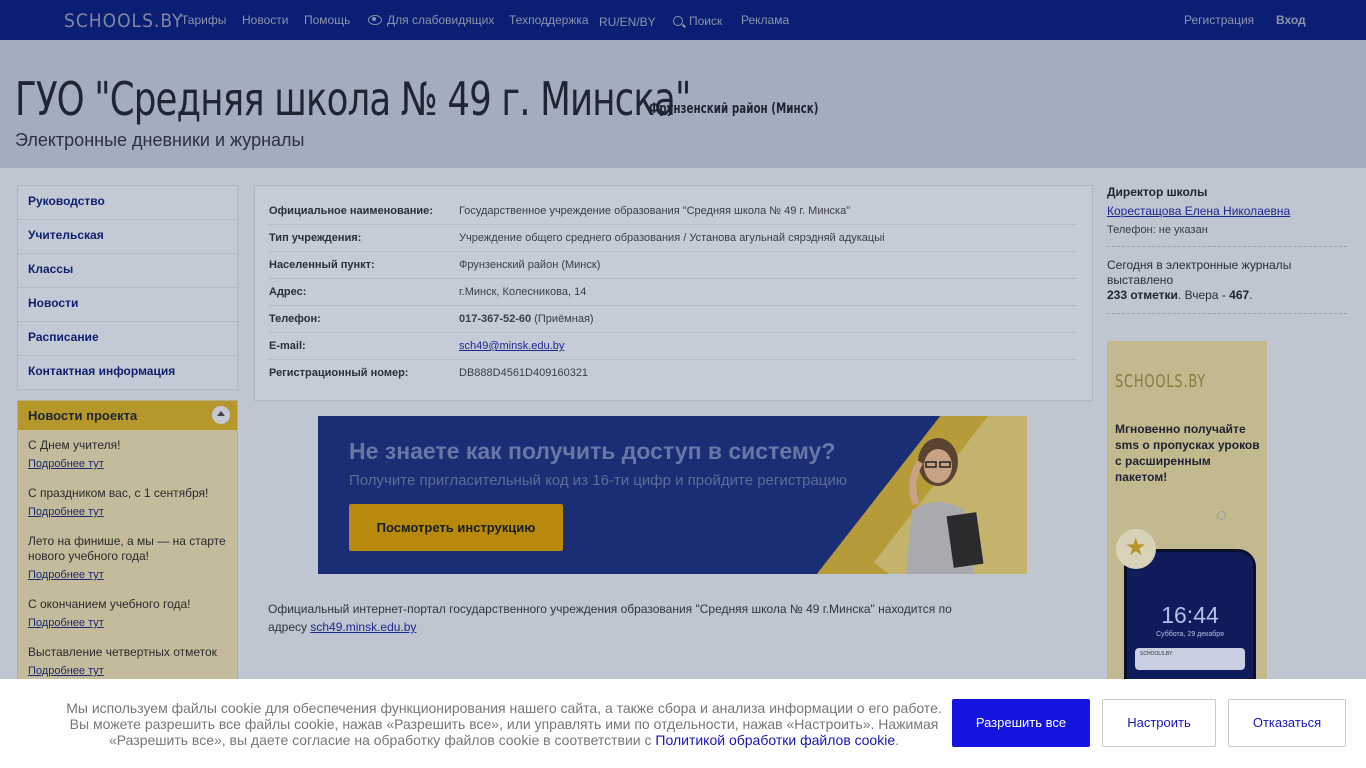 This screenshot has height=768, width=1366. What do you see at coordinates (109, 604) in the screenshot?
I see `news-item-title: С окончанием учебного года!` at bounding box center [109, 604].